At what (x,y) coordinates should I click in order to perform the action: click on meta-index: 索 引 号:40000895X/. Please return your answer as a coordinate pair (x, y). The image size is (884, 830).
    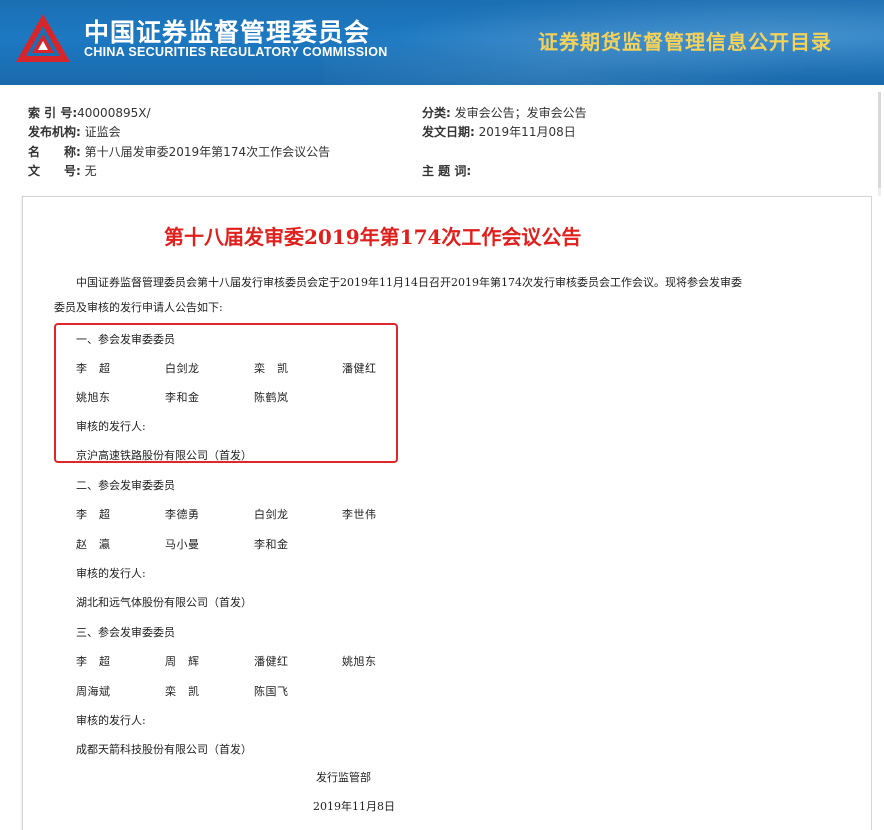
    Looking at the image, I should click on (89, 113).